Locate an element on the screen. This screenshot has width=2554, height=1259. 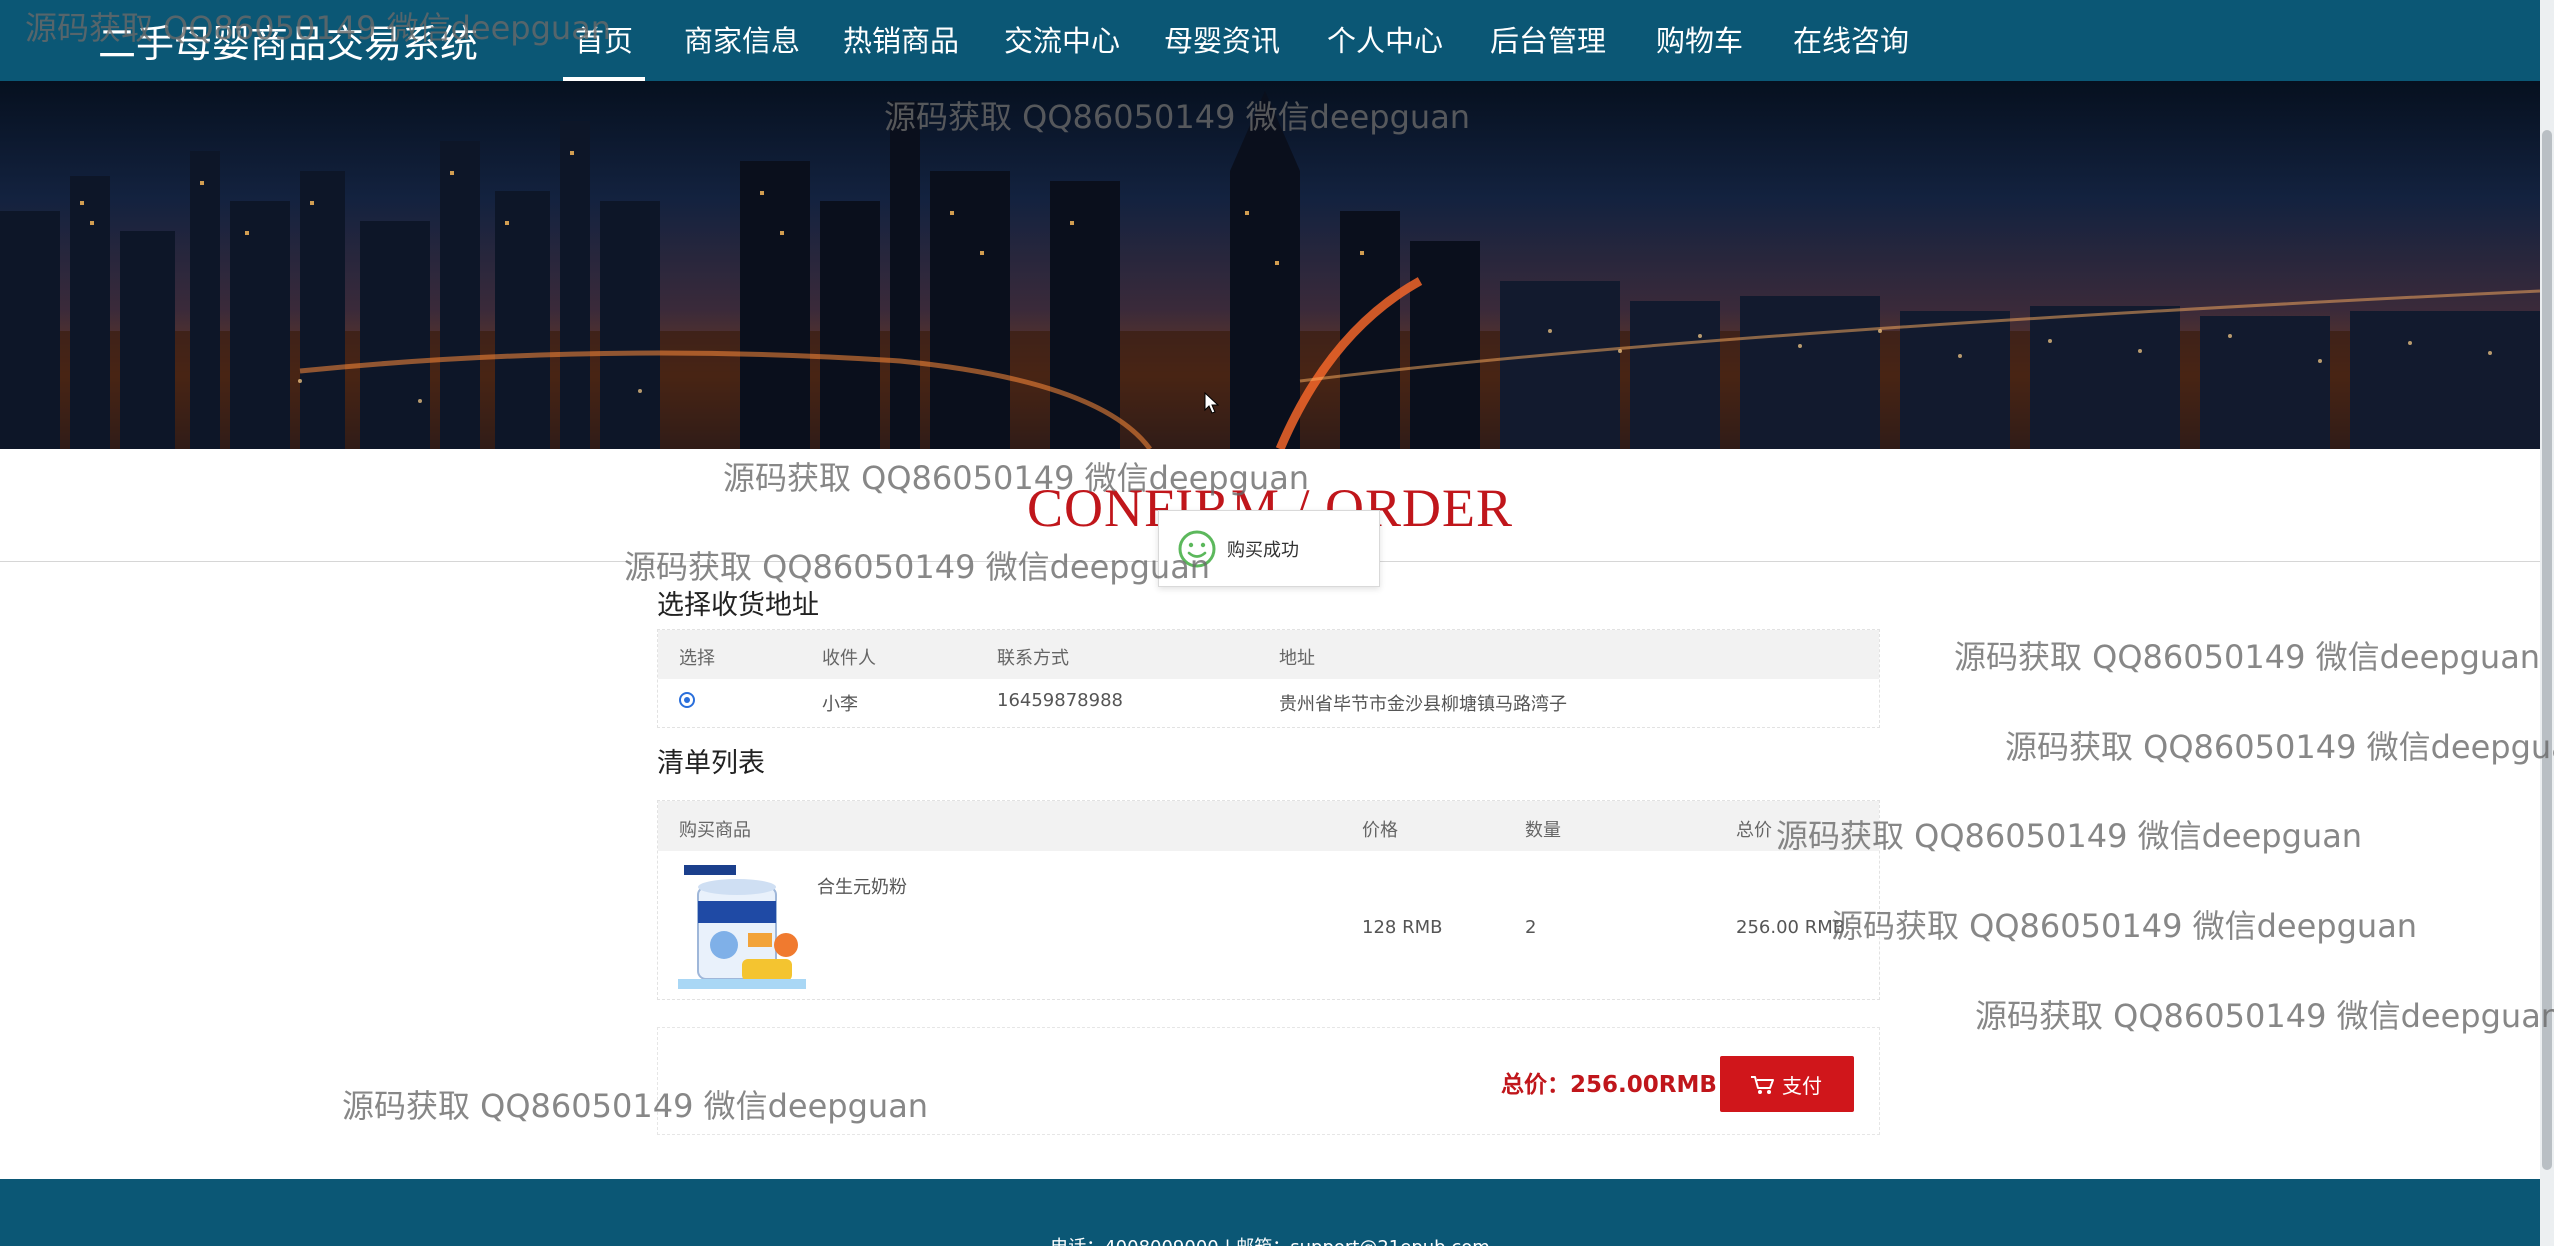
items-table-header: 购买商品 价格 数量 总价 is located at coordinates (1268, 826).